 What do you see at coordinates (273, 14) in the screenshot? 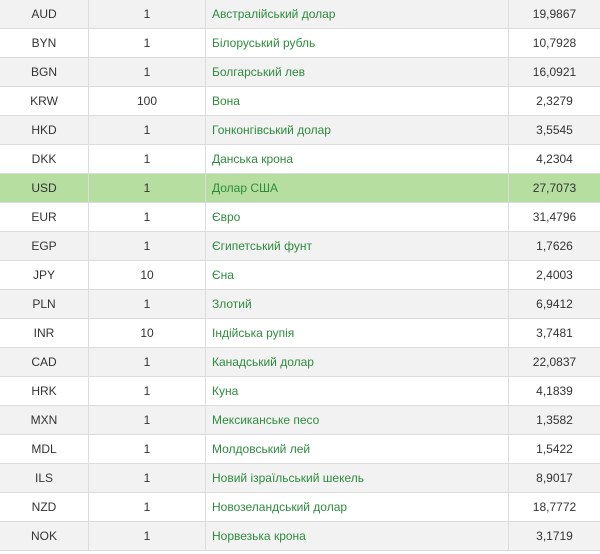
I see `currency-name-link: Австралійський долар` at bounding box center [273, 14].